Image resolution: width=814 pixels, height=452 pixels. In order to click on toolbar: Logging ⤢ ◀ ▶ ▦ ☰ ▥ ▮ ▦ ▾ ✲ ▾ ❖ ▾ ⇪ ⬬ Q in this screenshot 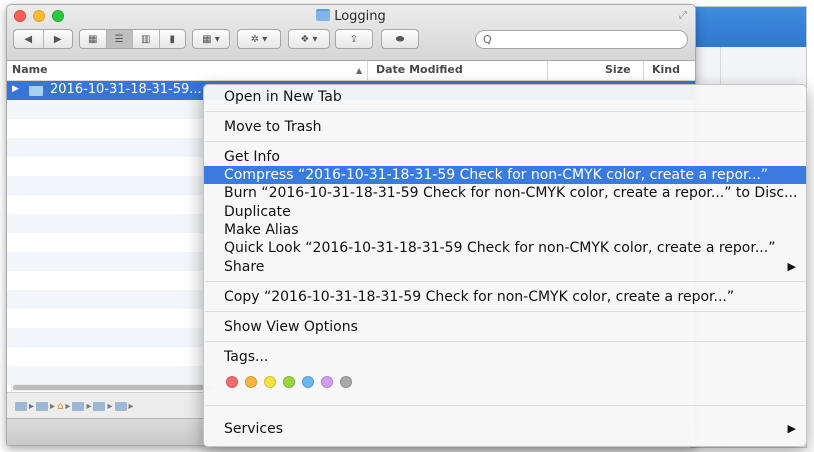, I will do `click(351, 33)`.